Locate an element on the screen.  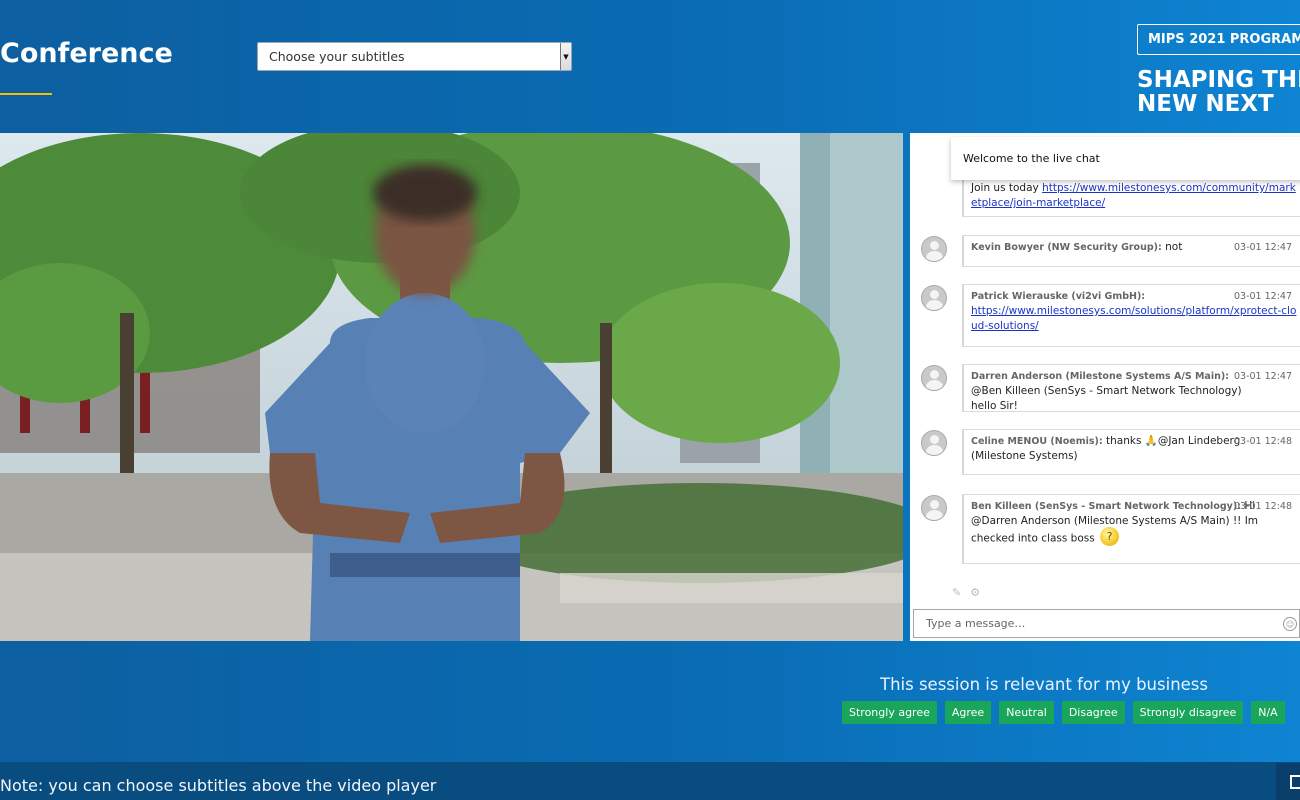
chat-message-text: Join us today is located at coordinates (1007, 188).